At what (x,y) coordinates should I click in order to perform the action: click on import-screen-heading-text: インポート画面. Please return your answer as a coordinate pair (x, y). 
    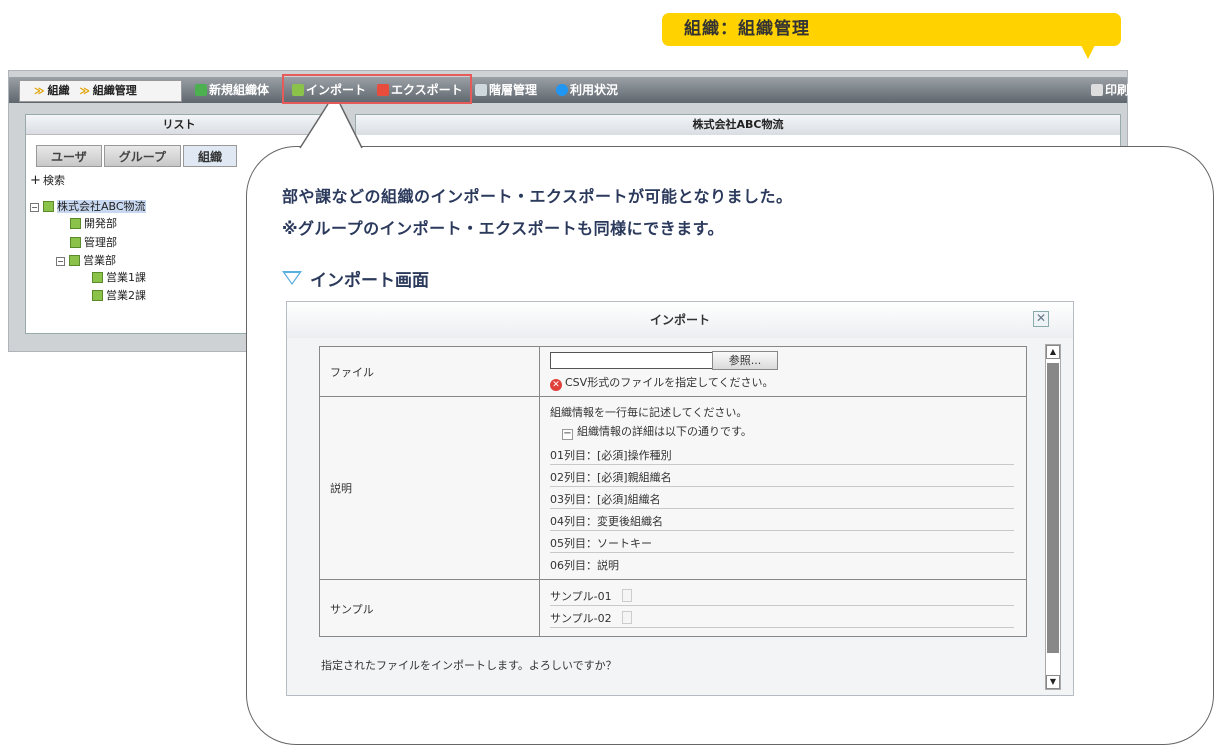
    Looking at the image, I should click on (369, 281).